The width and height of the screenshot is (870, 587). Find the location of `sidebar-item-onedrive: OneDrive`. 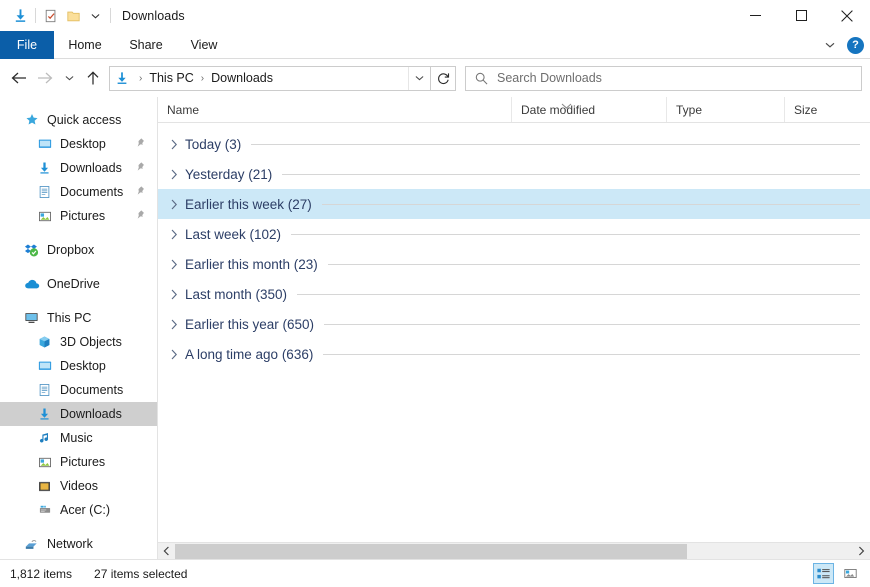

sidebar-item-onedrive: OneDrive is located at coordinates (78, 284).